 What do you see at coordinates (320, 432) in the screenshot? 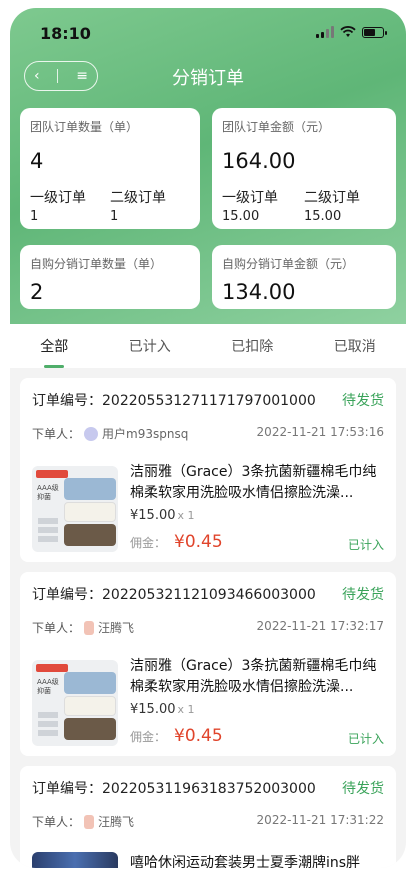
I see `order-time: 2022-11-21 17:53:16` at bounding box center [320, 432].